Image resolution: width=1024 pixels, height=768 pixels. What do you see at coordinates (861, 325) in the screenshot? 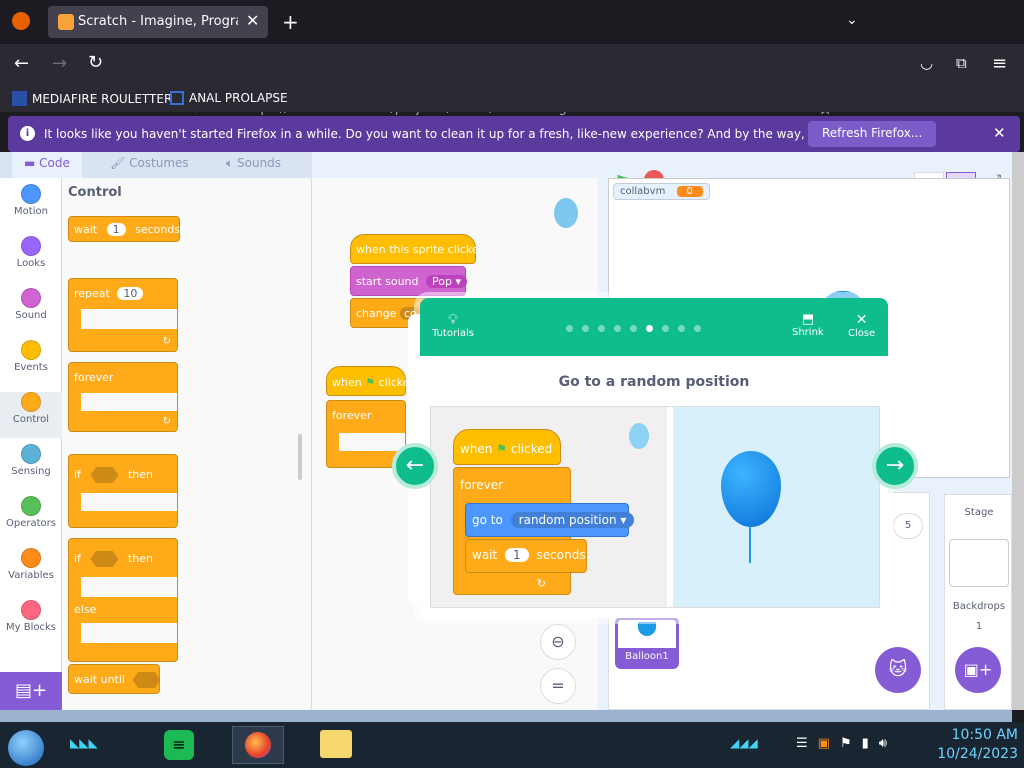
I see `close-button: ✕ Close` at bounding box center [861, 325].